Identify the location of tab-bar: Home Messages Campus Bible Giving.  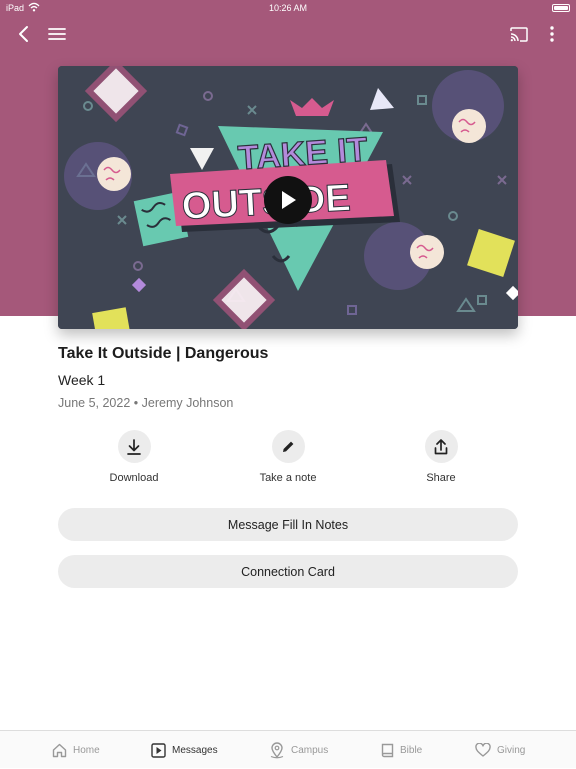
(288, 749).